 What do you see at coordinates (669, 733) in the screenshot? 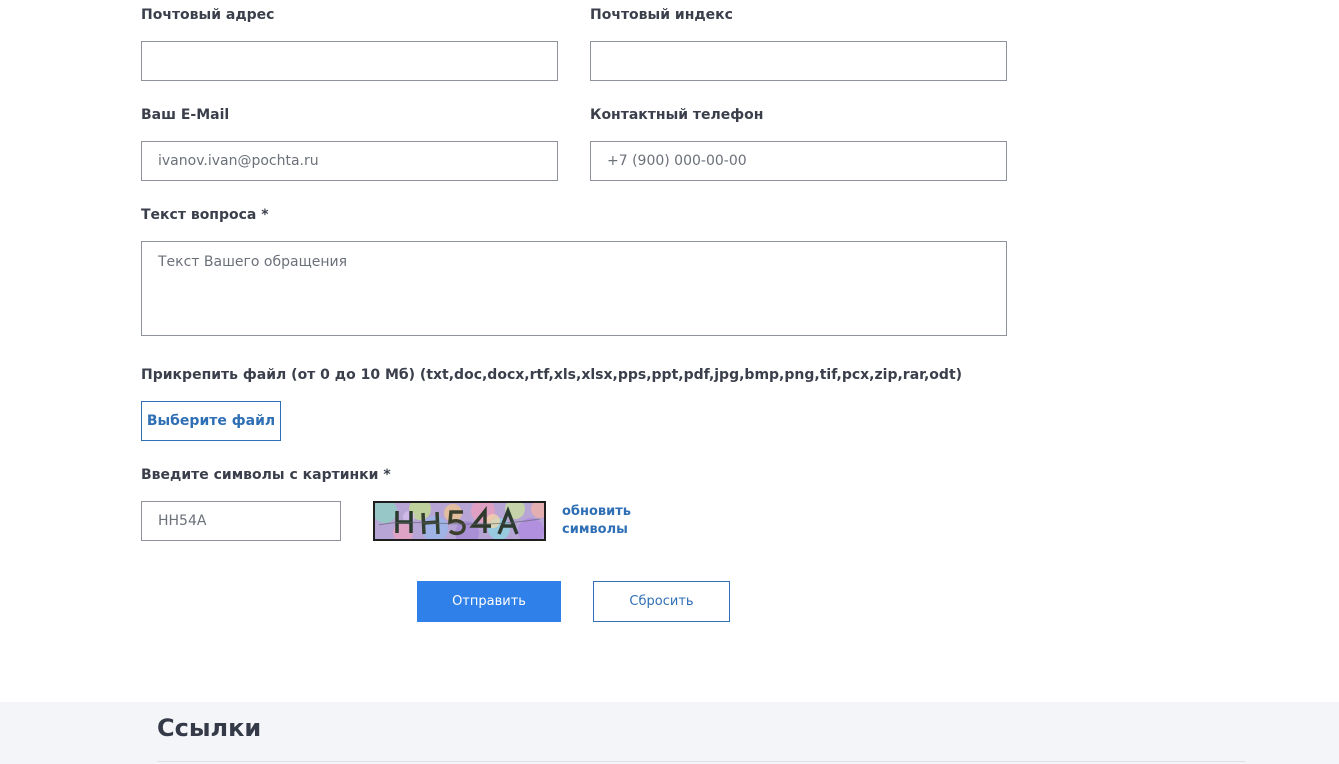
I see `footer-links-section: Ссылки` at bounding box center [669, 733].